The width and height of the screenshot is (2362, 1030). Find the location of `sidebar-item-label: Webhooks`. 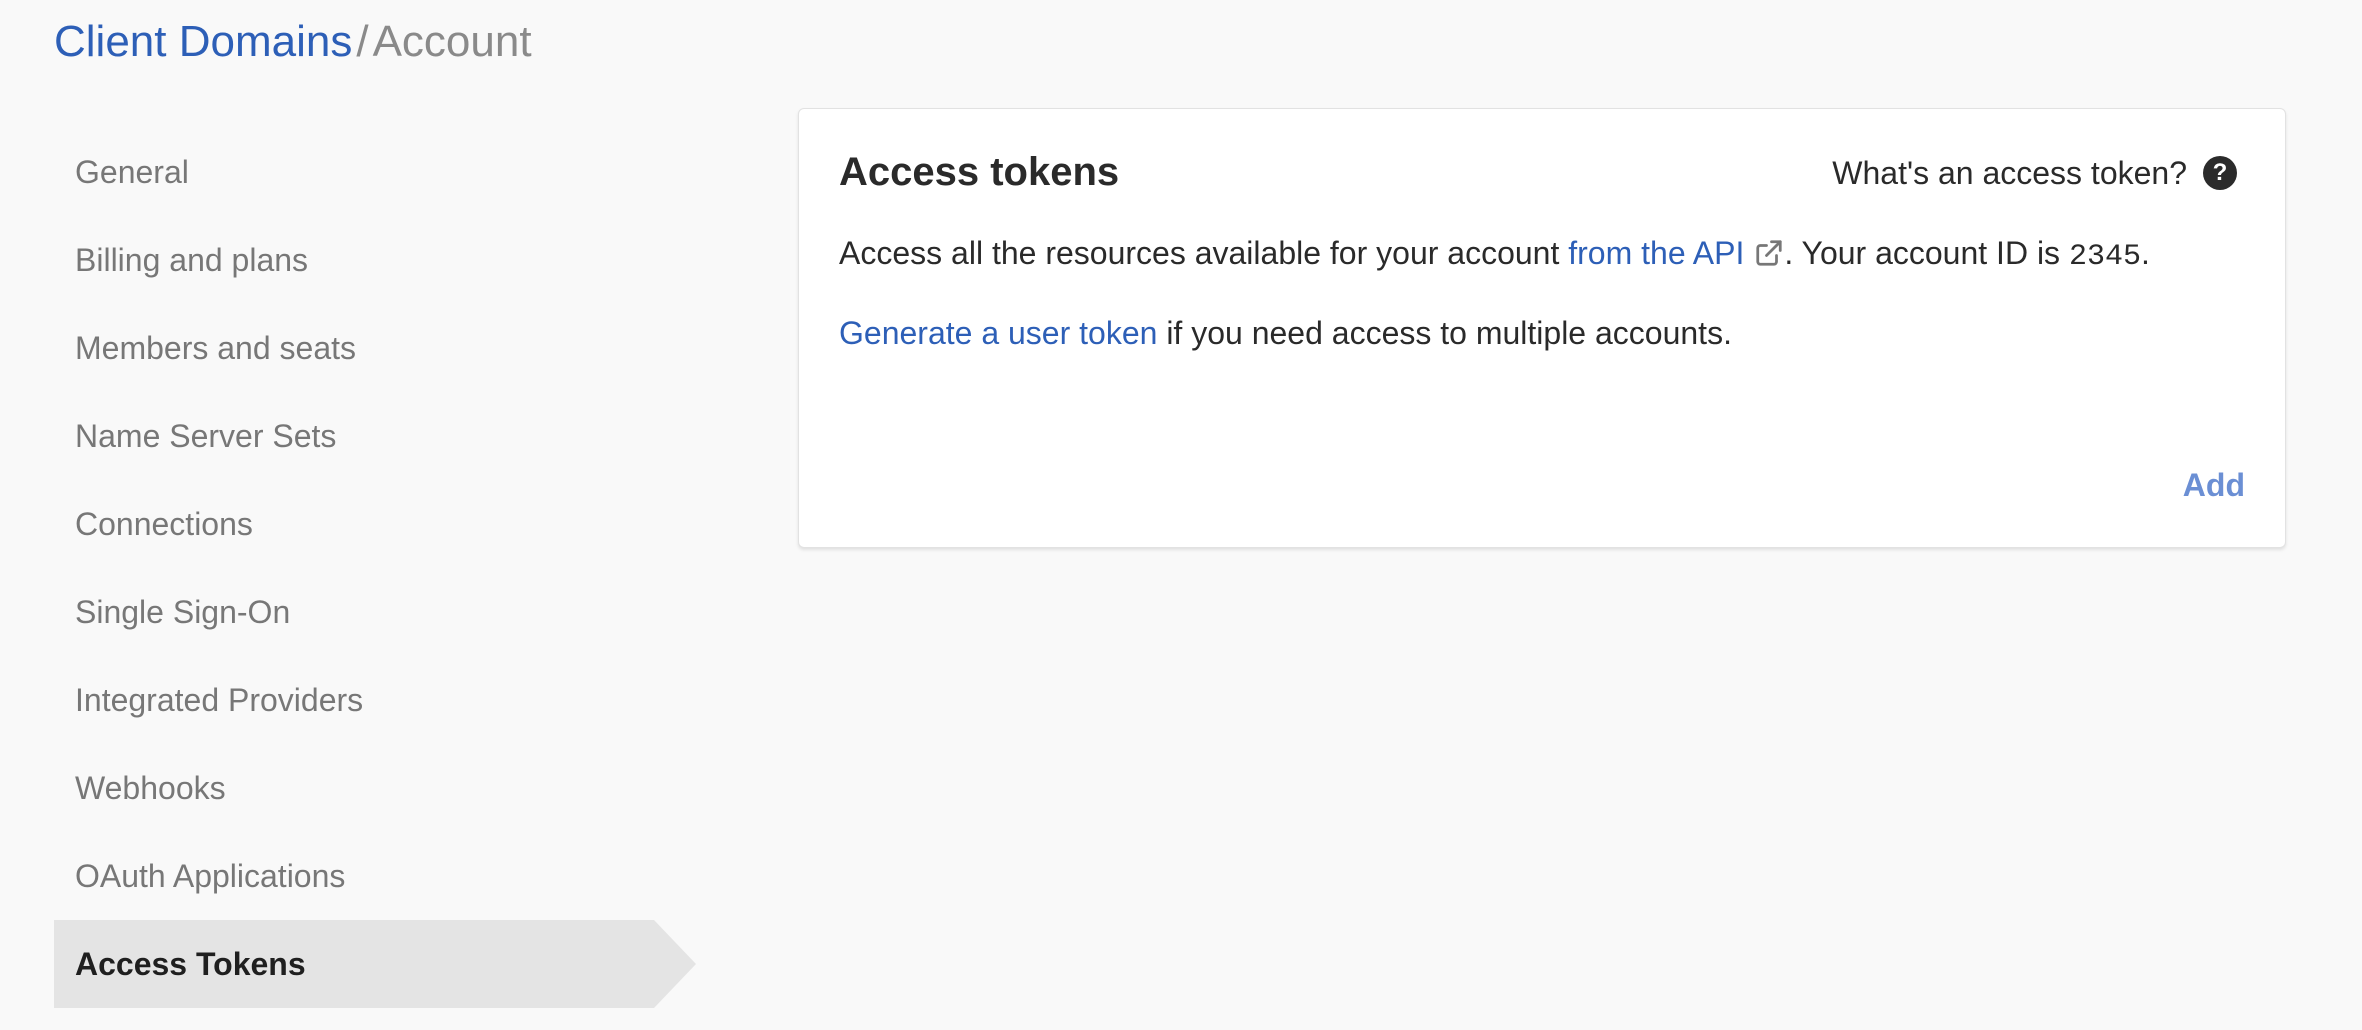

sidebar-item-label: Webhooks is located at coordinates (150, 788).